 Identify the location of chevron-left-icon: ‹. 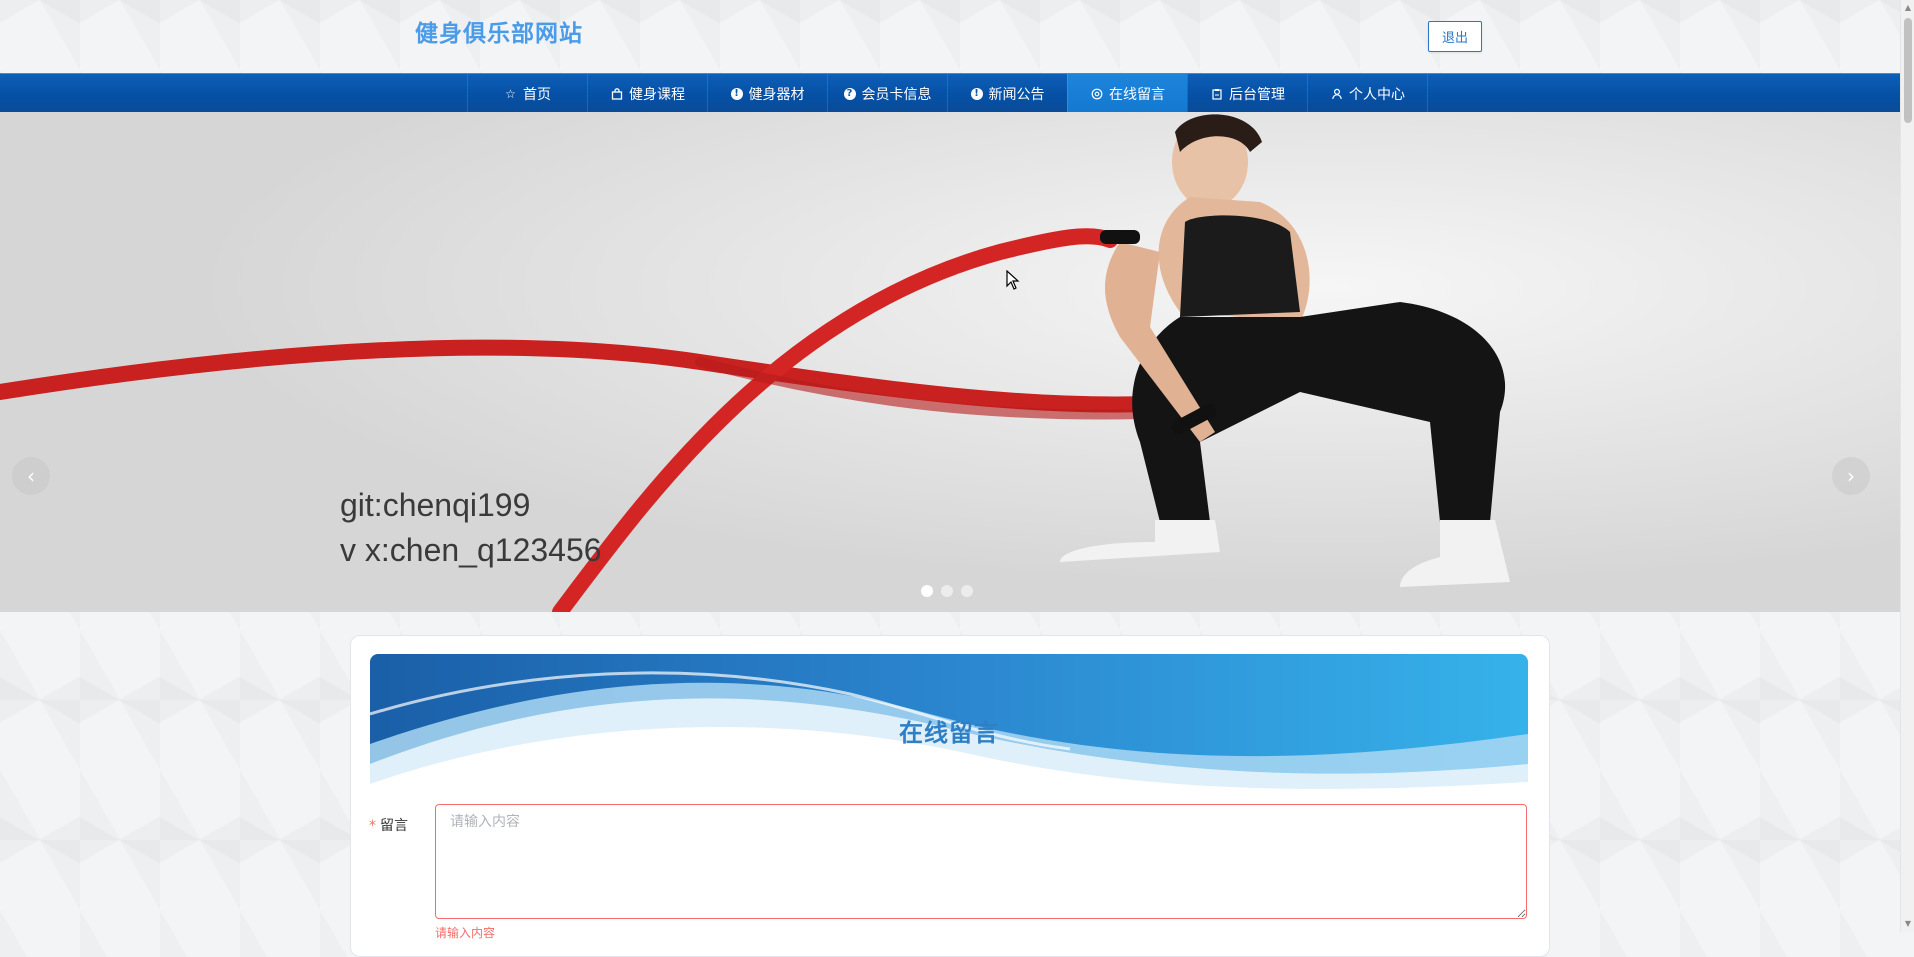
(31, 476).